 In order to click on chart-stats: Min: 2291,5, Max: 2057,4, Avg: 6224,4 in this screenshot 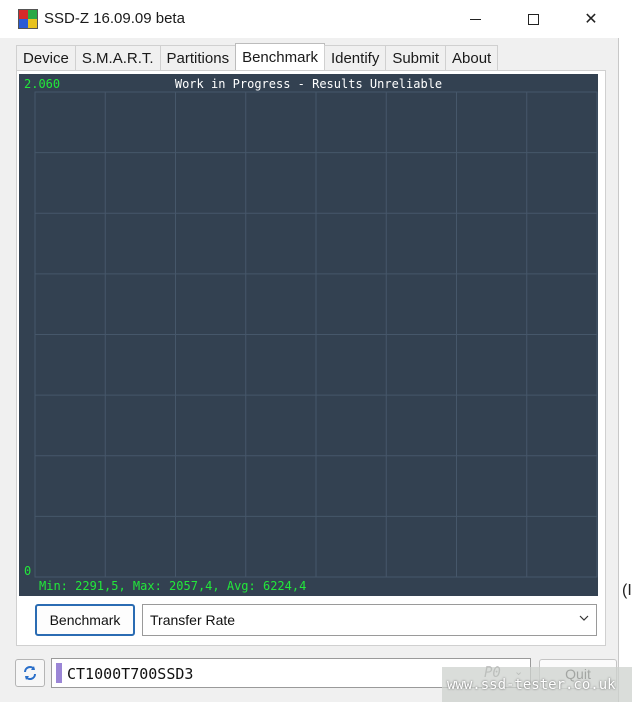, I will do `click(173, 586)`.